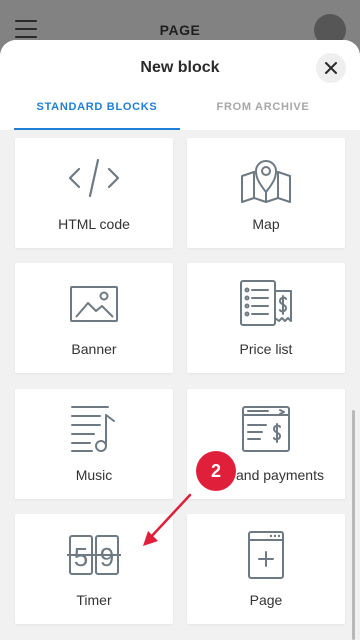 The image size is (360, 640). Describe the element at coordinates (266, 303) in the screenshot. I see `price-list-icon` at that location.